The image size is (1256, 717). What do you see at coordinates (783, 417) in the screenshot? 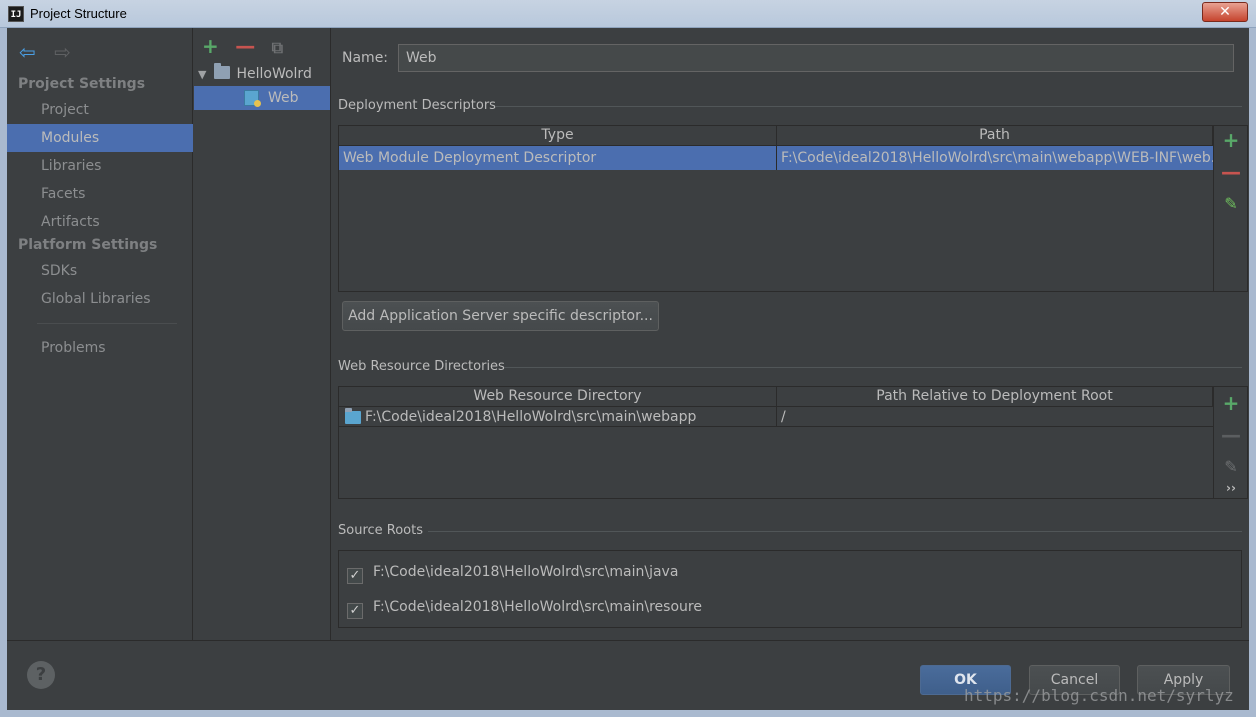
I see `relative-path-cell: /` at bounding box center [783, 417].